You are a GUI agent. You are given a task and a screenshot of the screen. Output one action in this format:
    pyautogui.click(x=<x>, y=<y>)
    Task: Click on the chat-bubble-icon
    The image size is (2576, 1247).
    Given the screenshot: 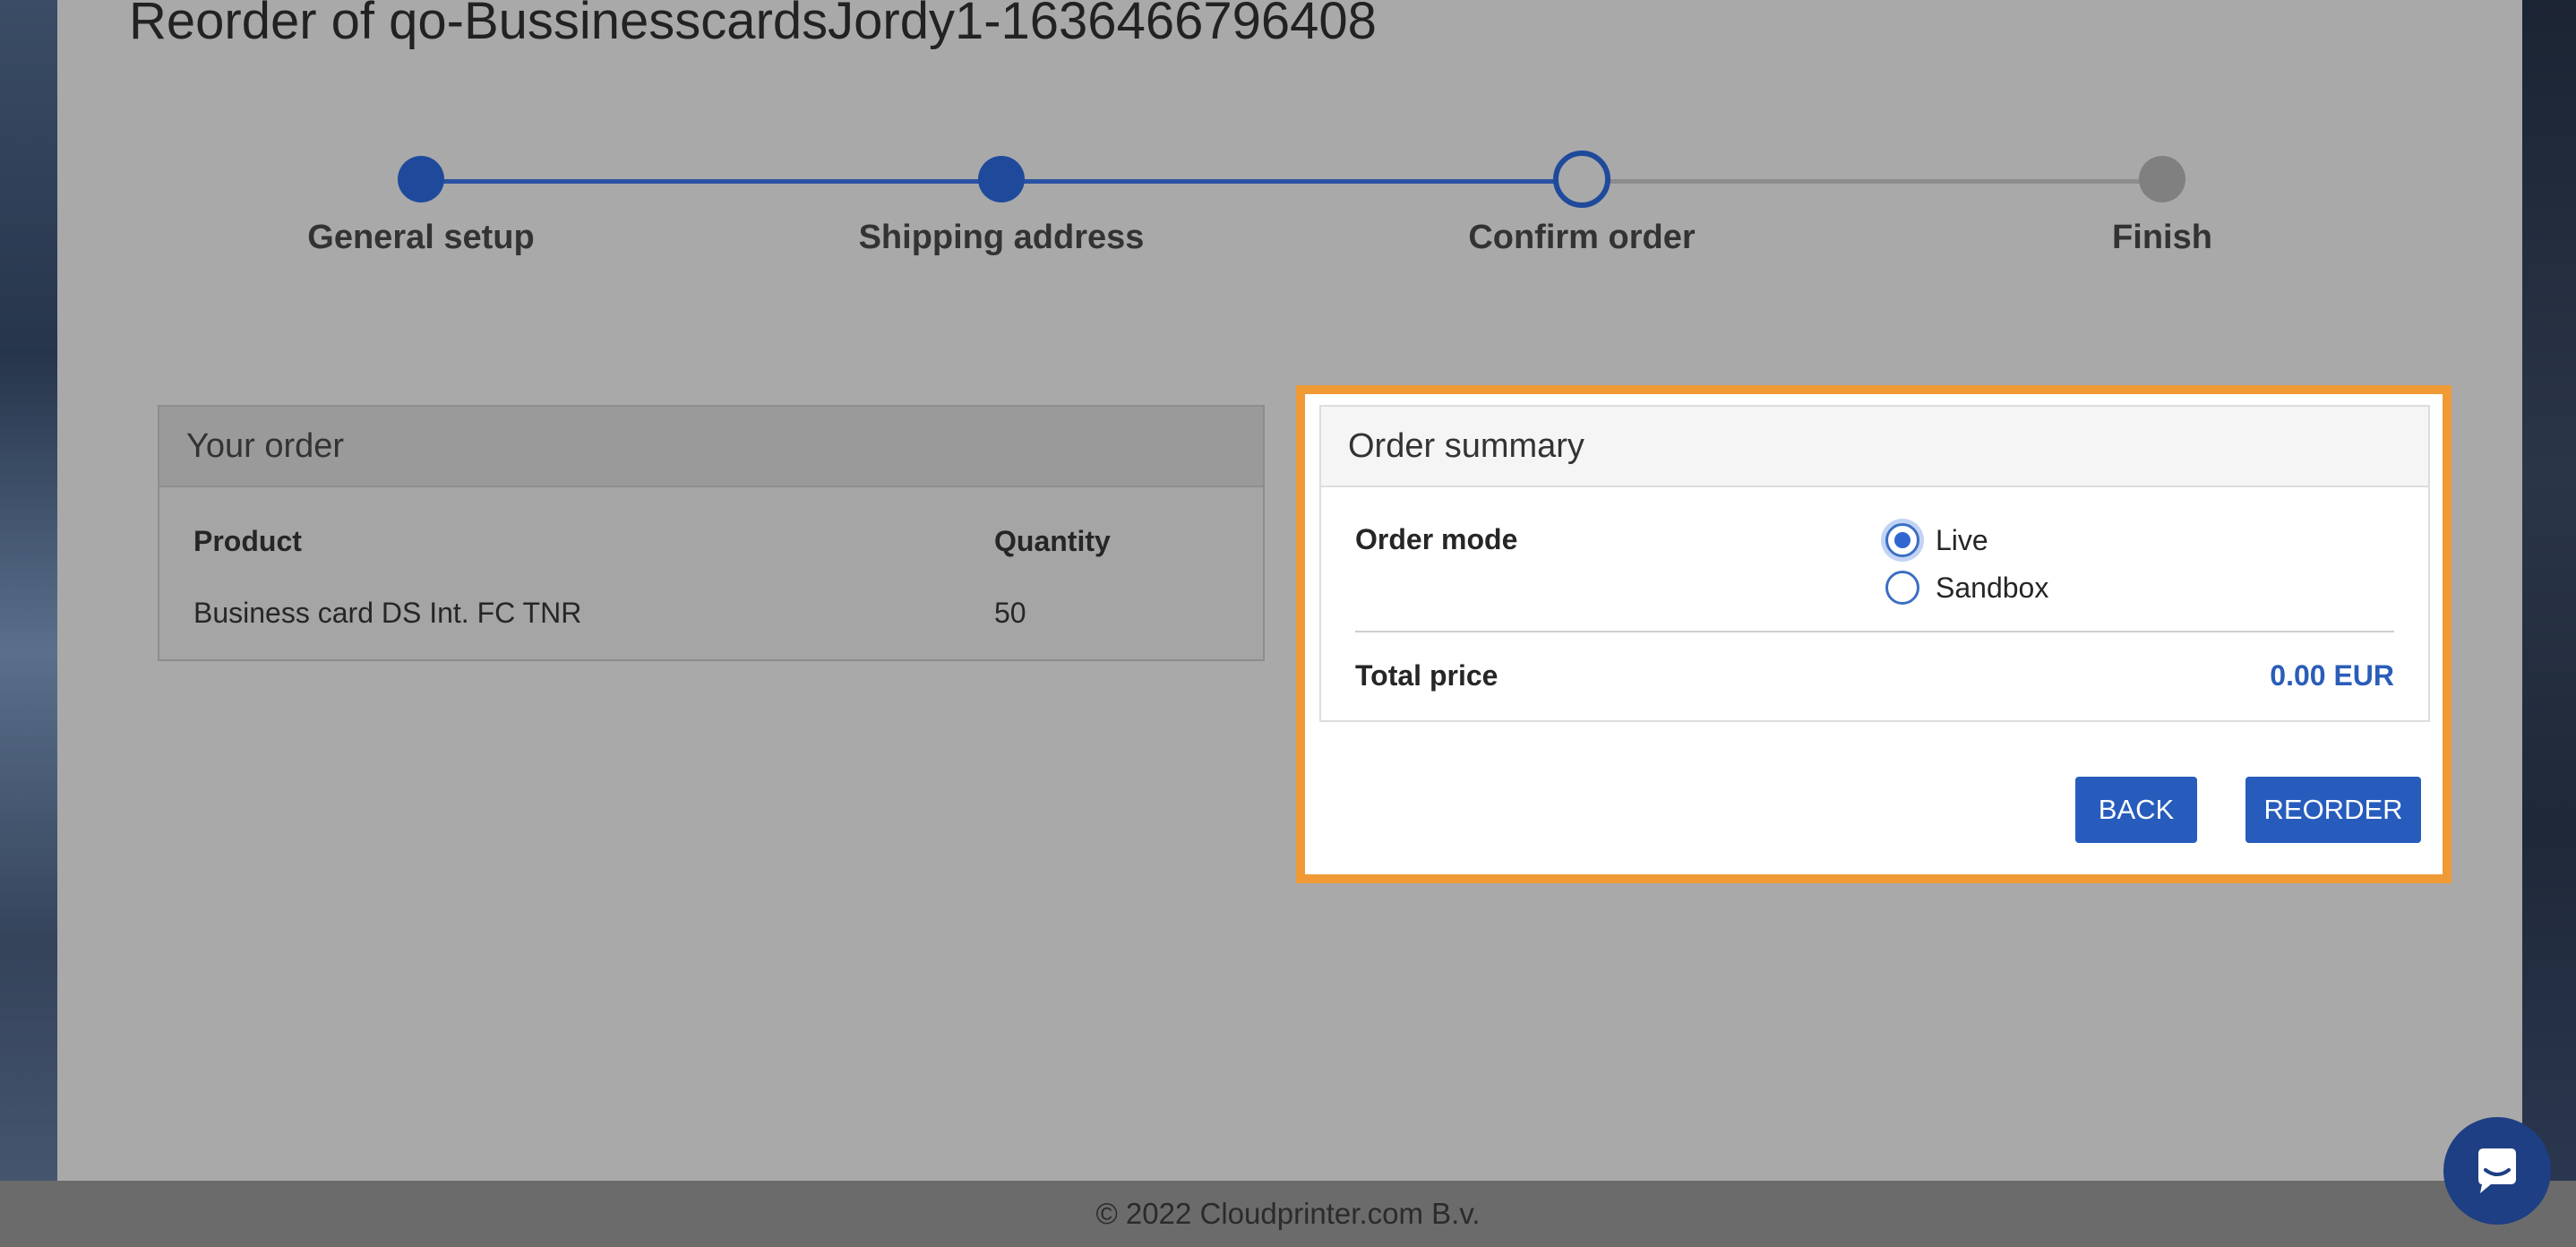 What is the action you would take?
    pyautogui.click(x=2497, y=1171)
    